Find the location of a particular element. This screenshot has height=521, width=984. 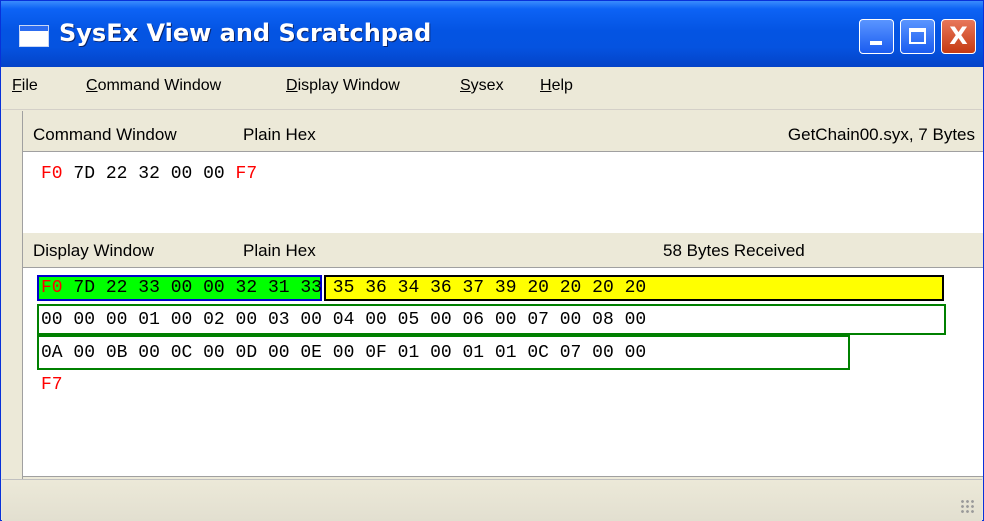

command-window-title: Command Window is located at coordinates (105, 134).